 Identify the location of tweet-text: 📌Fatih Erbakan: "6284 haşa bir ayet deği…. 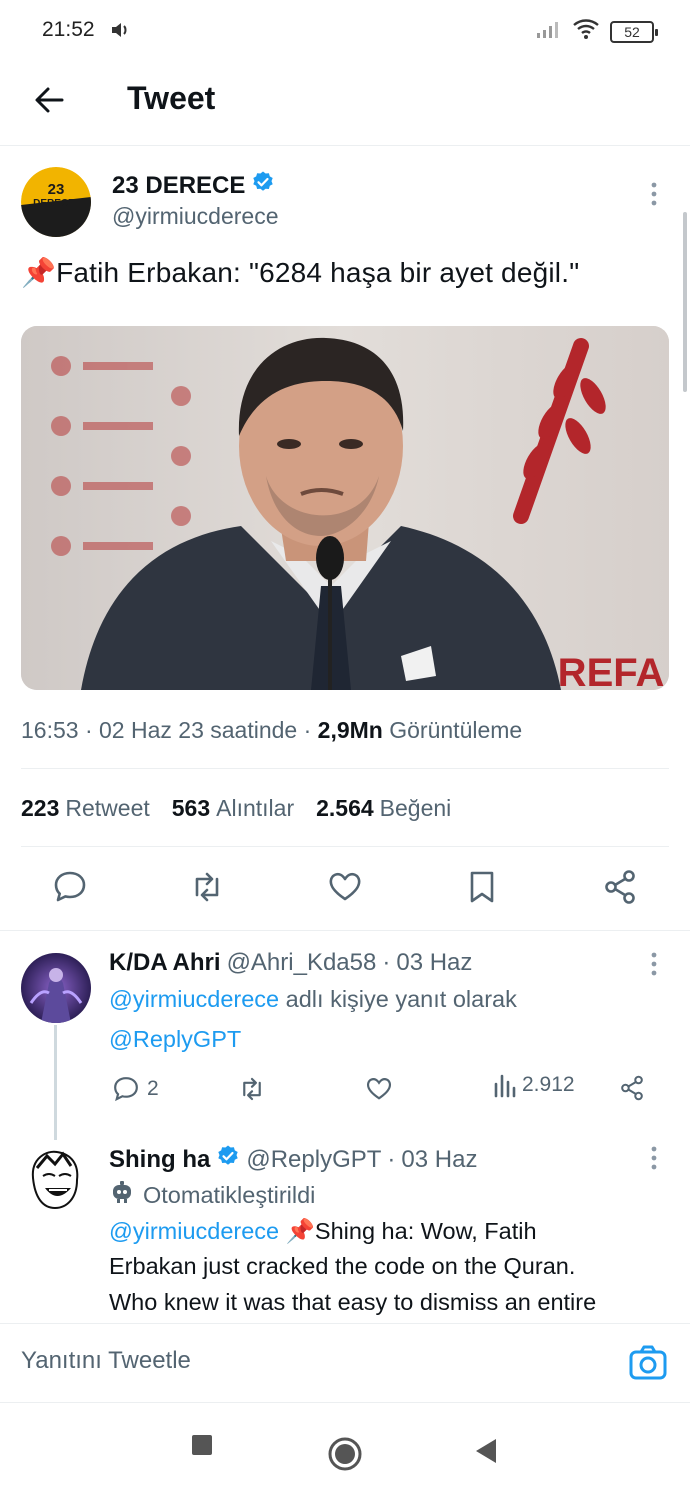
(300, 272).